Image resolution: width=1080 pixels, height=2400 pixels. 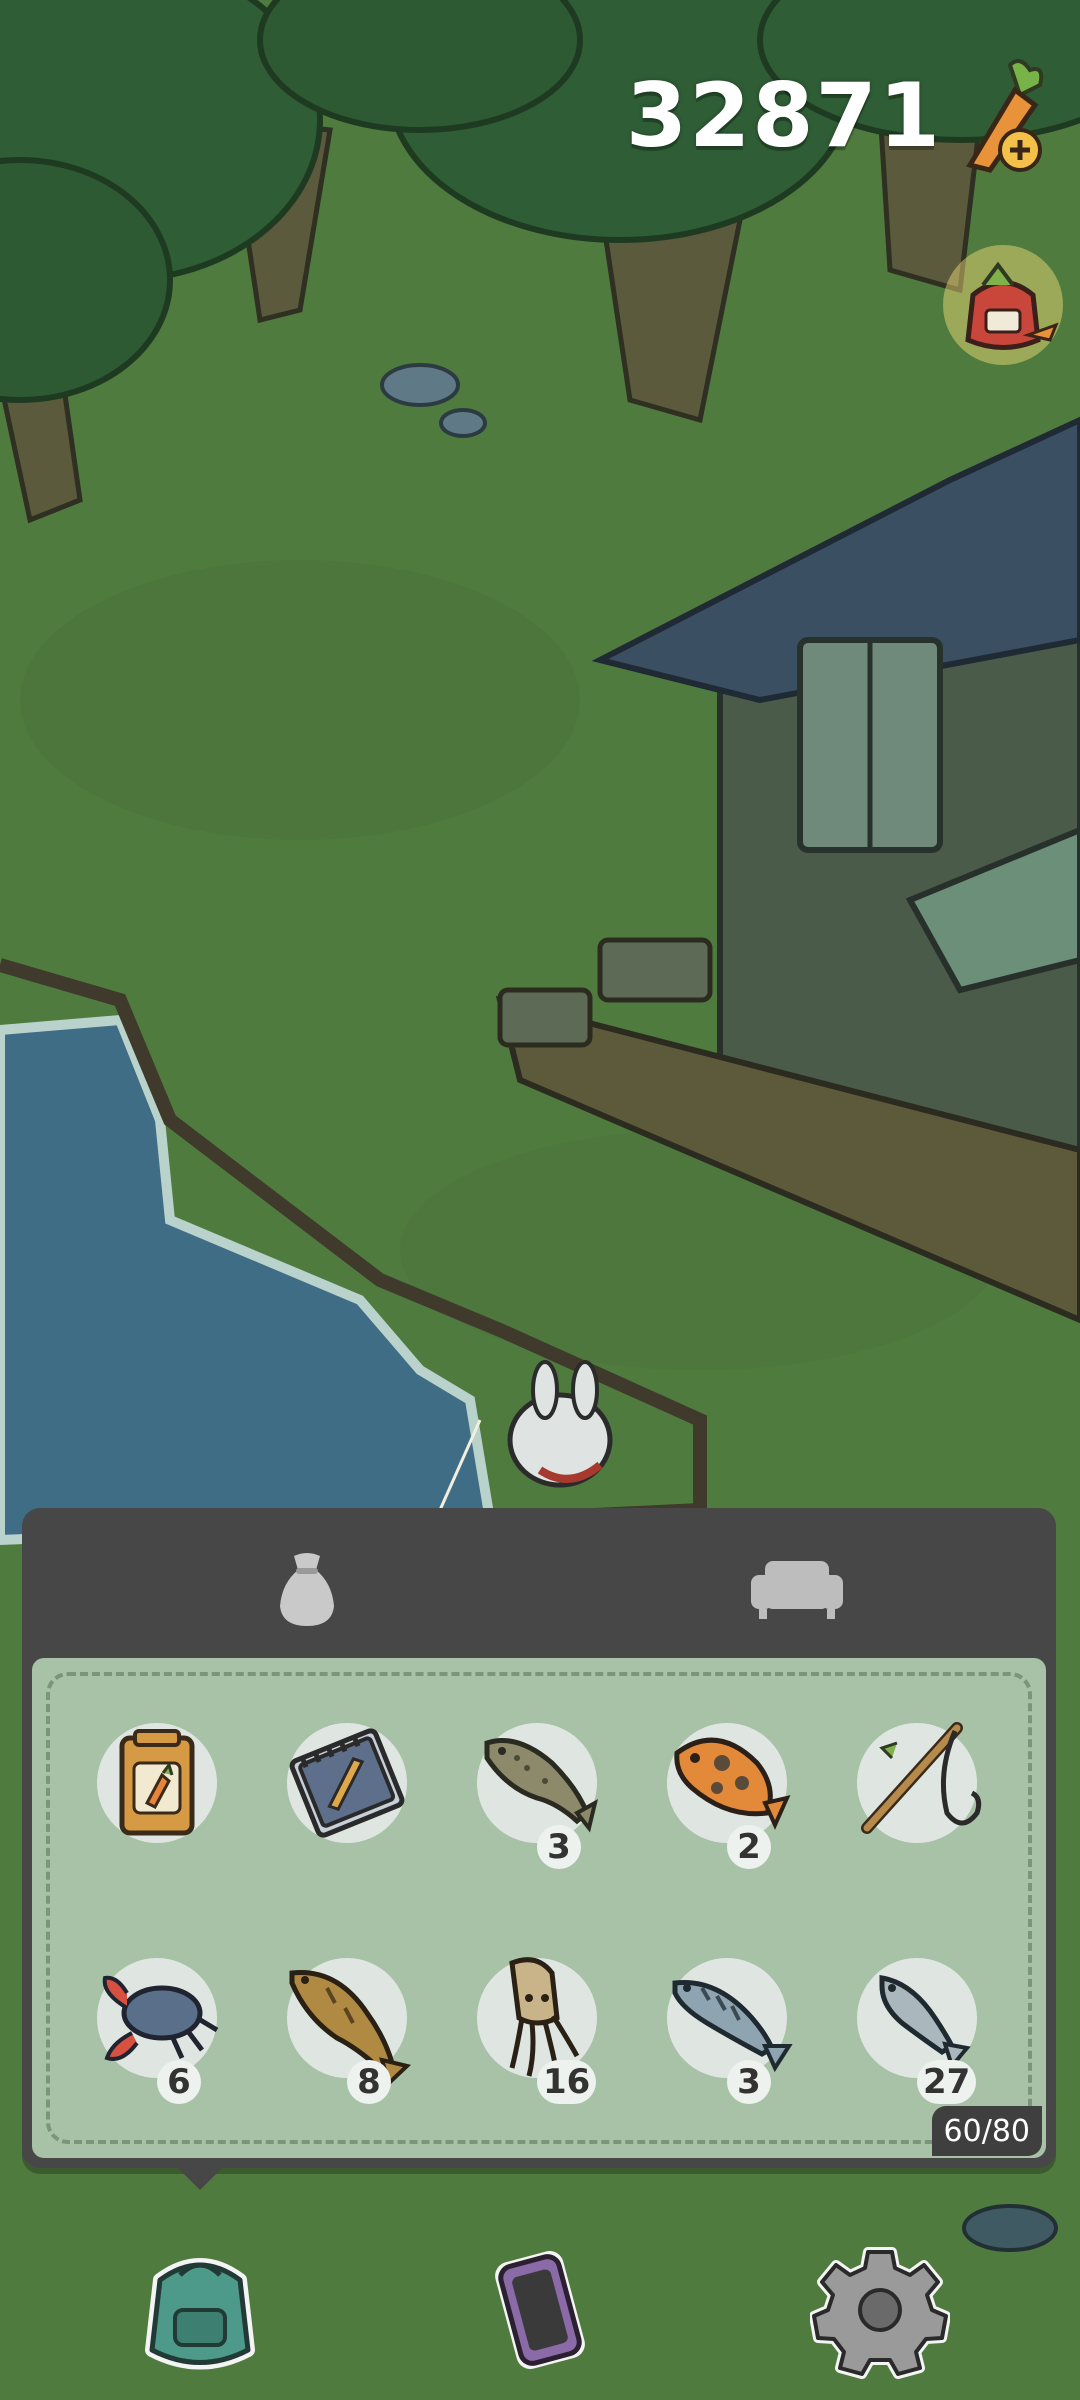 What do you see at coordinates (539, 1583) in the screenshot?
I see `inventory-tabs` at bounding box center [539, 1583].